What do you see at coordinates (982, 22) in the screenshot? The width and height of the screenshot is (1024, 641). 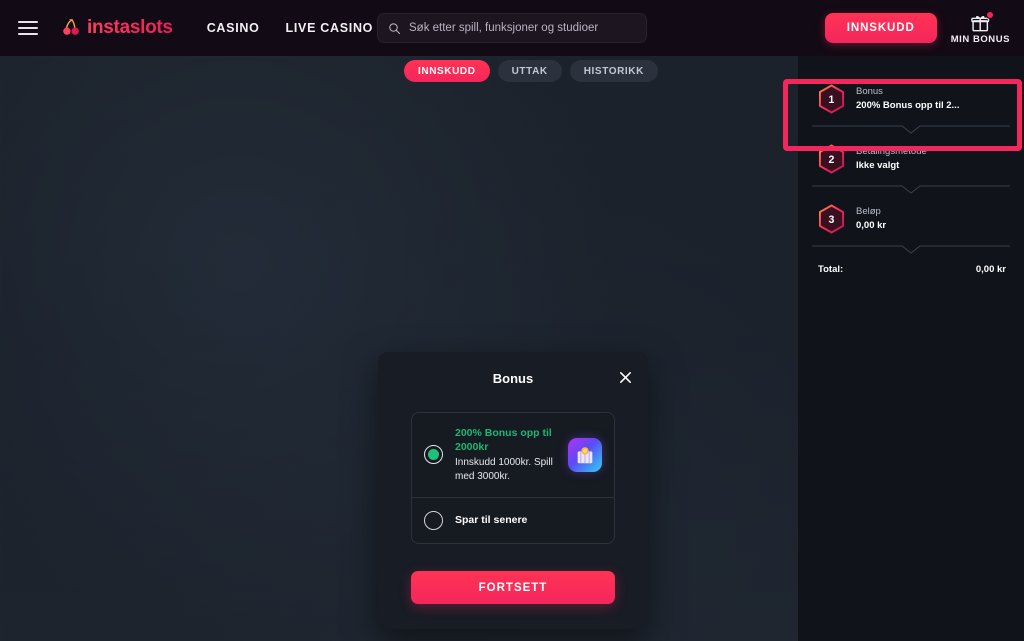 I see `gift-icon-wrap` at bounding box center [982, 22].